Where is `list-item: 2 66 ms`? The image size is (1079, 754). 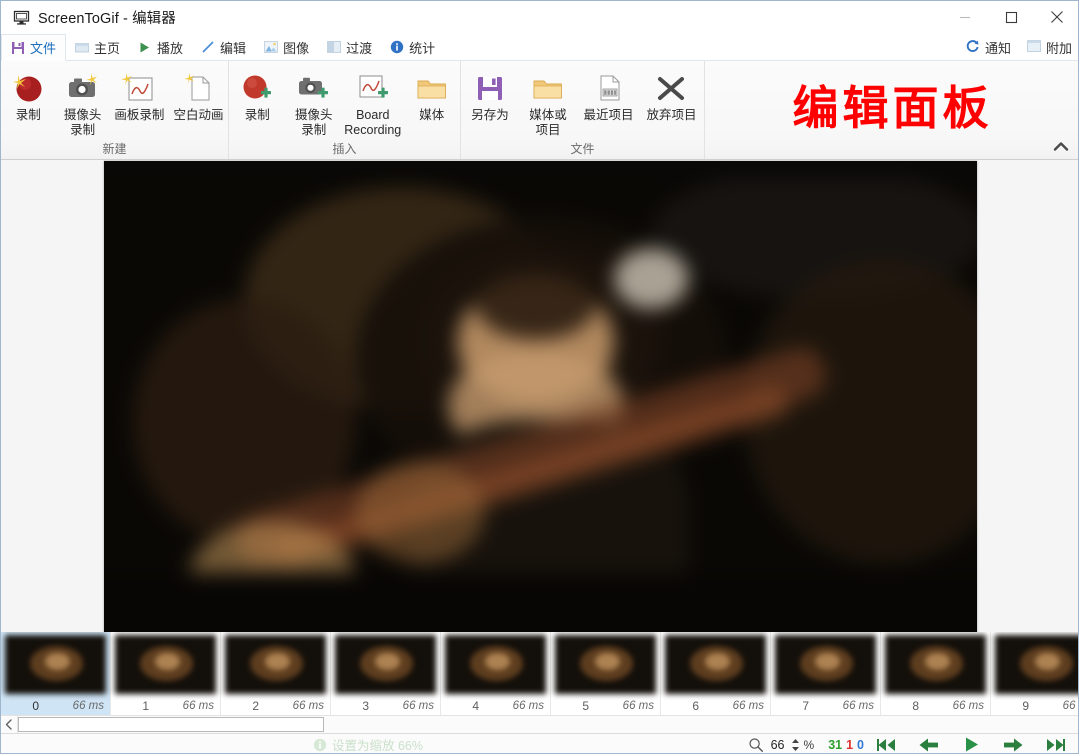 list-item: 2 66 ms is located at coordinates (276, 673).